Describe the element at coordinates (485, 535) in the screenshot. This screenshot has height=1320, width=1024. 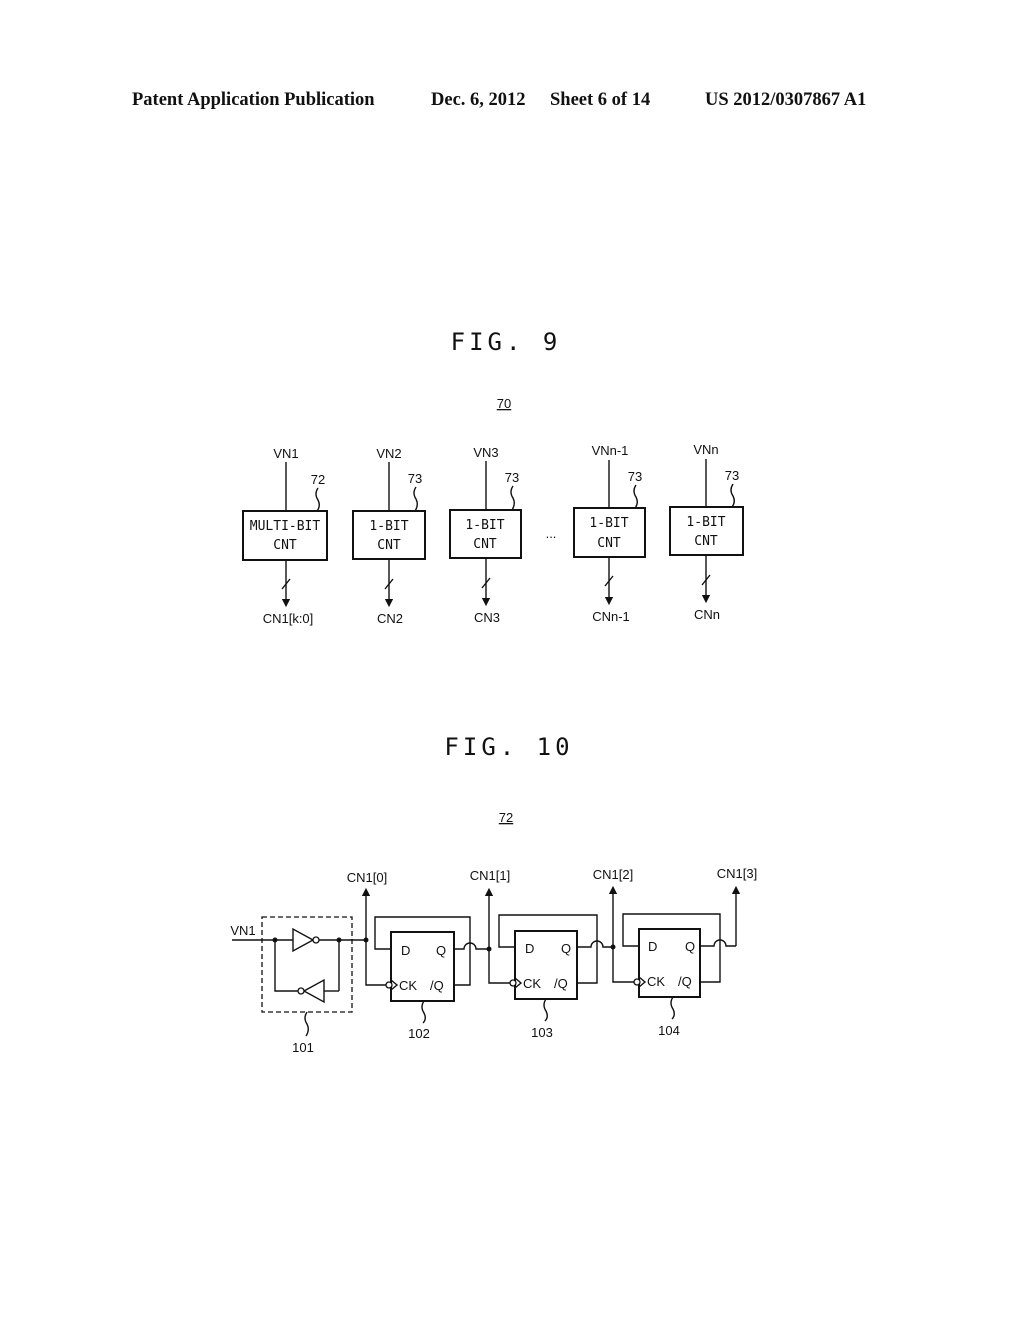
I see `counter-block-1bit: VN3 73 1-BIT CNT CN3` at that location.